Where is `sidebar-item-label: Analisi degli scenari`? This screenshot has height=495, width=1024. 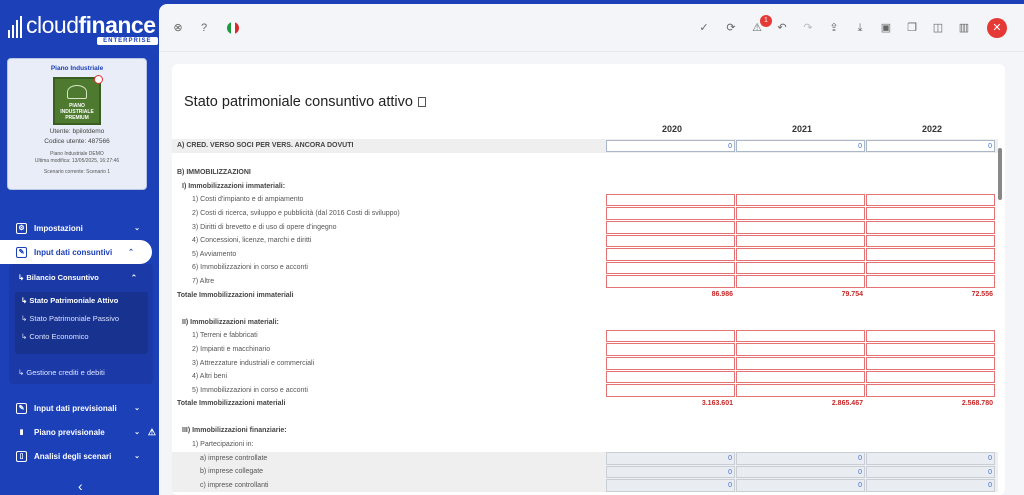 sidebar-item-label: Analisi degli scenari is located at coordinates (73, 456).